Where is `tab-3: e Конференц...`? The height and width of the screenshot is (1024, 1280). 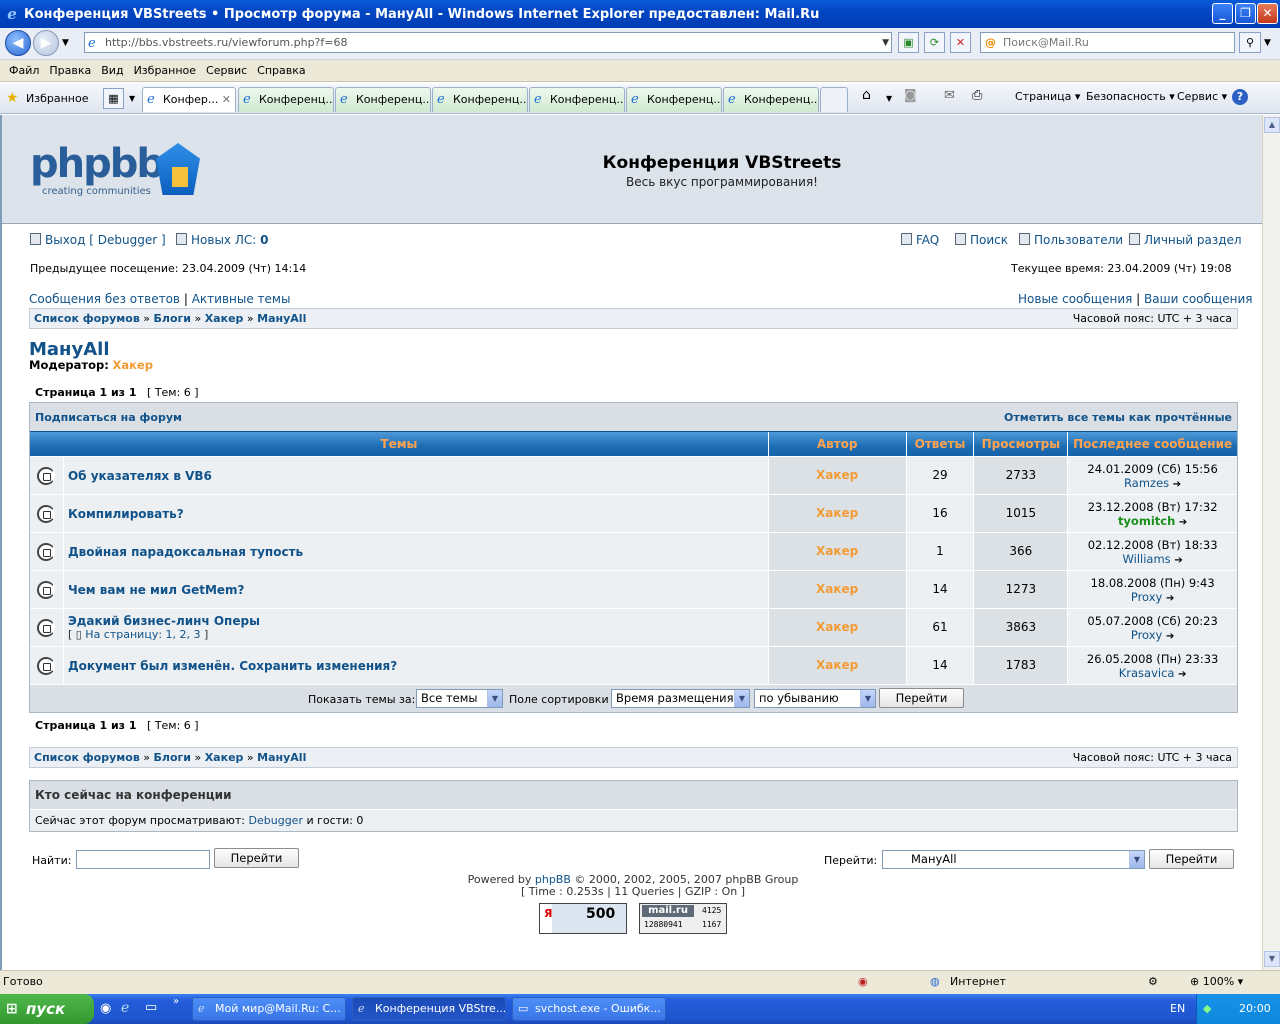 tab-3: e Конференц... is located at coordinates (383, 99).